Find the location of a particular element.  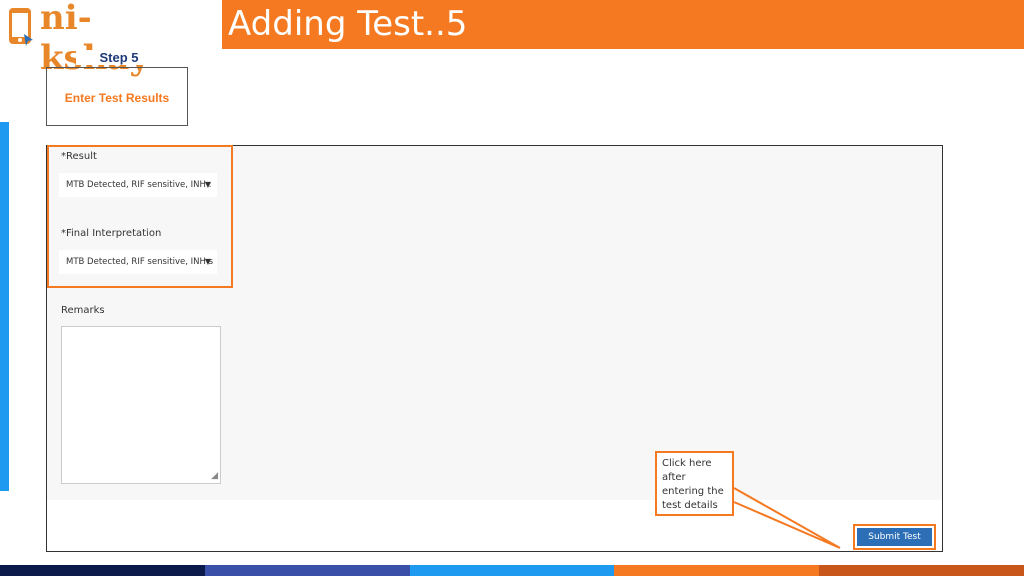

step-description: Enter Test Results is located at coordinates (117, 98).